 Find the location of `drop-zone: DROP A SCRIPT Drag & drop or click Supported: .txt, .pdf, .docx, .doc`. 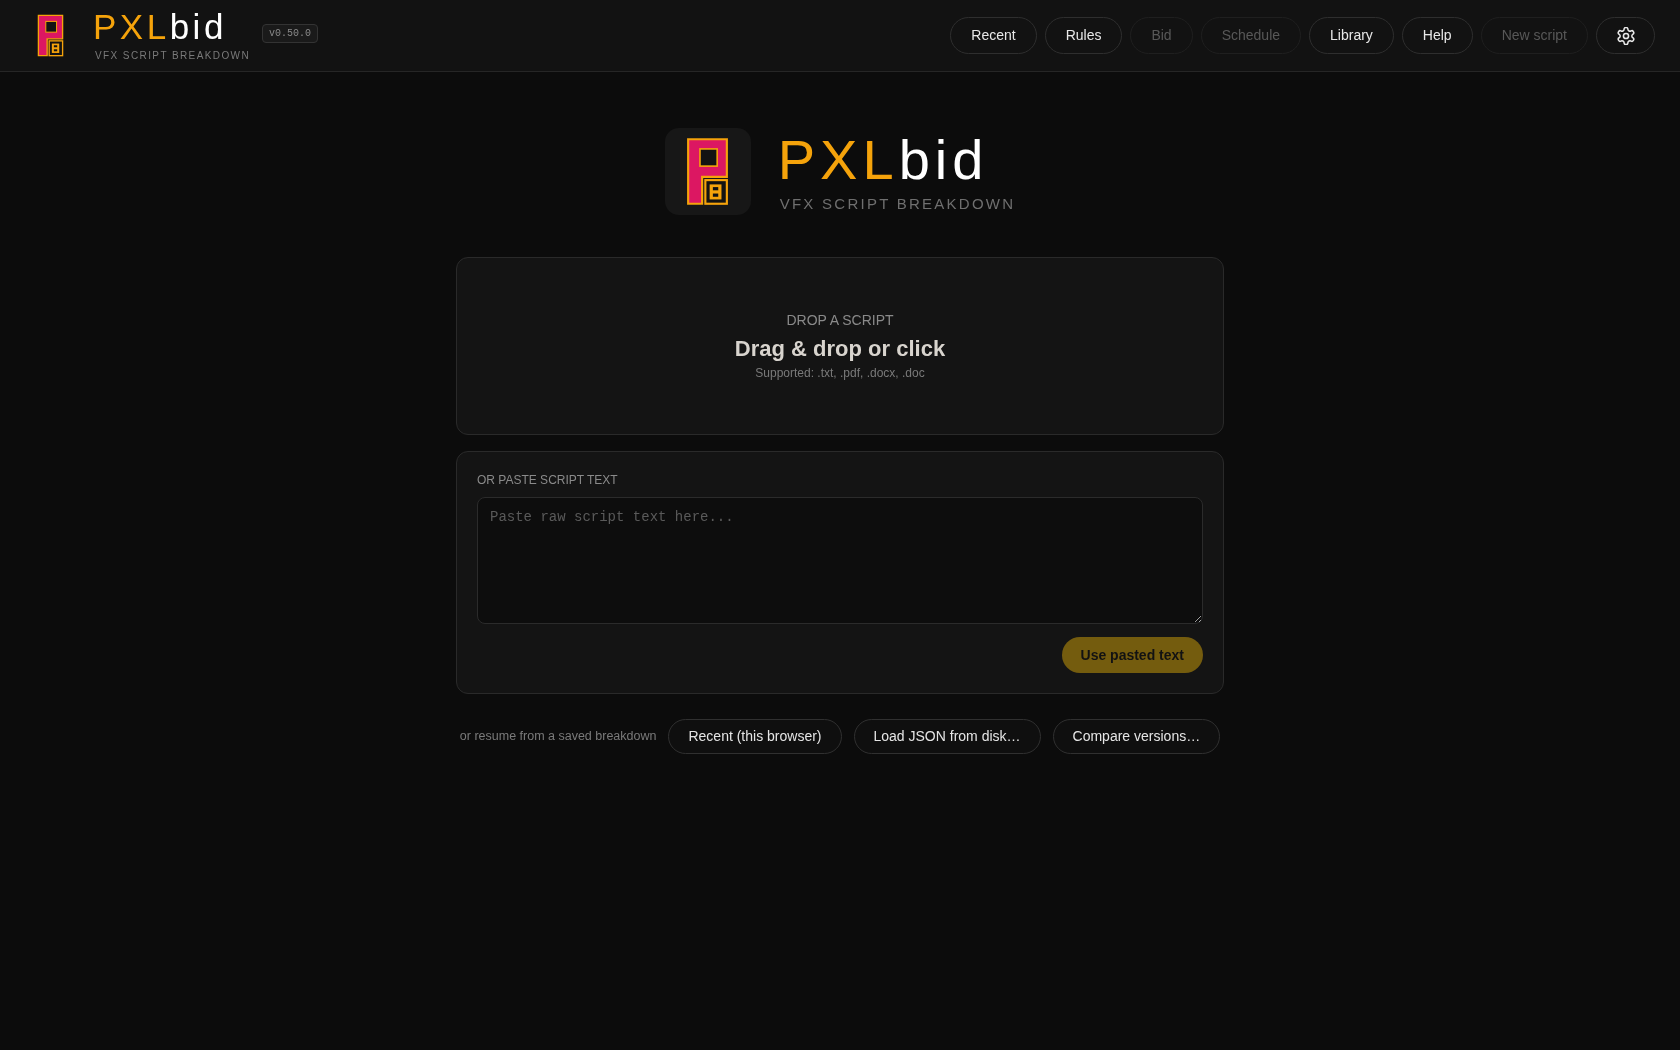

drop-zone: DROP A SCRIPT Drag & drop or click Supported: .txt, .pdf, .docx, .doc is located at coordinates (840, 346).